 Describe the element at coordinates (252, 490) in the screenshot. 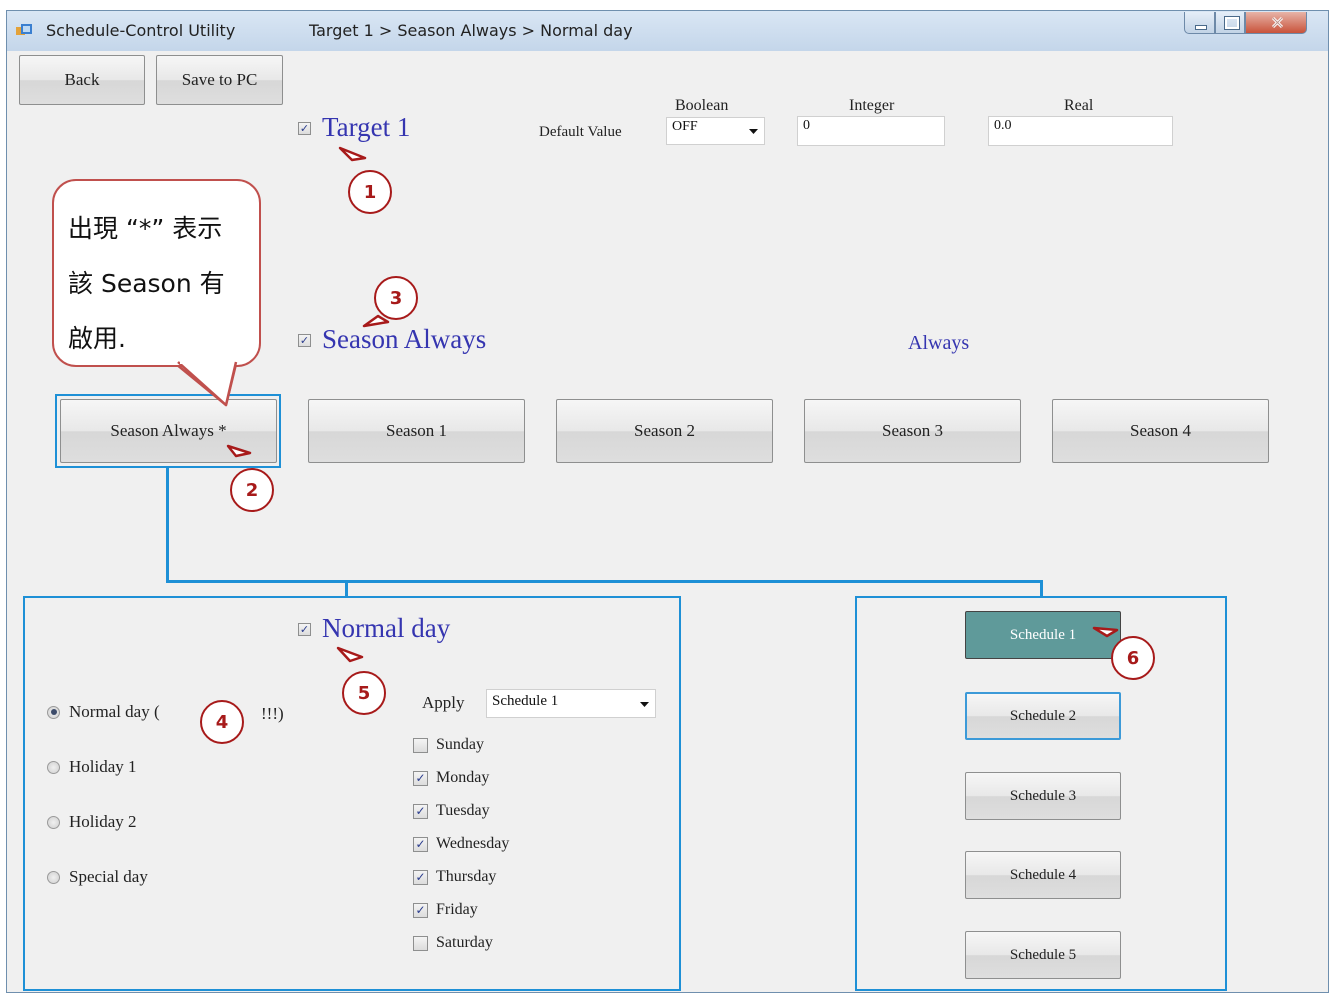

I see `callout-2: 2` at that location.